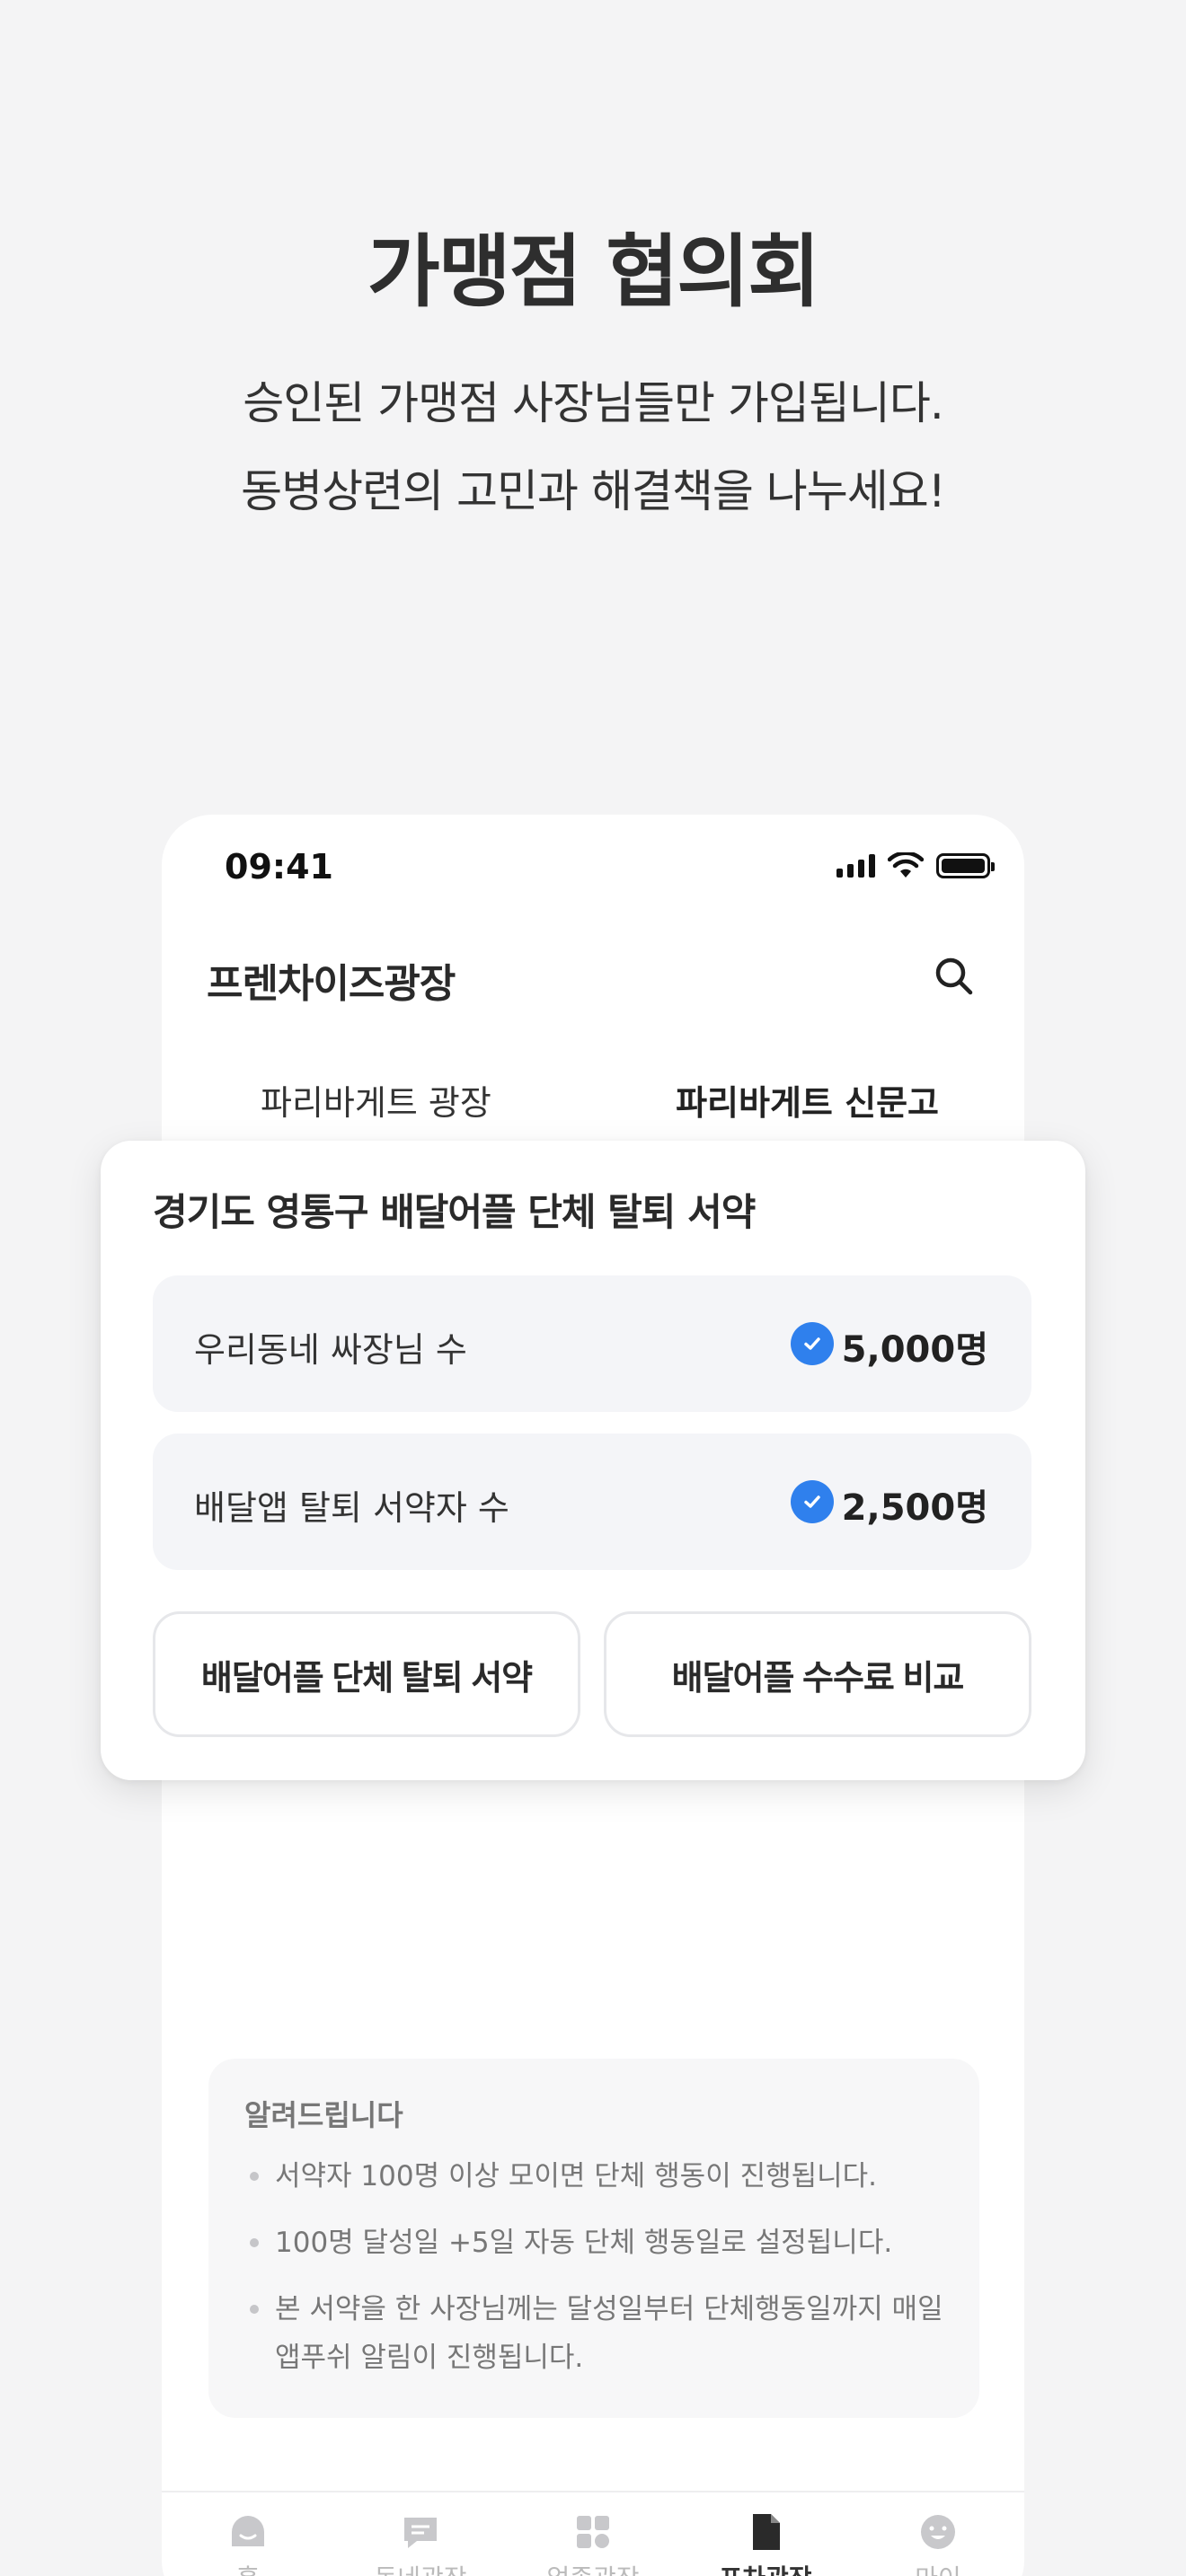 This screenshot has height=2576, width=1186. Describe the element at coordinates (593, 2176) in the screenshot. I see `notice-item: 서약자 100명 이상 모이면 단체 행동이 진행됩니다.` at that location.